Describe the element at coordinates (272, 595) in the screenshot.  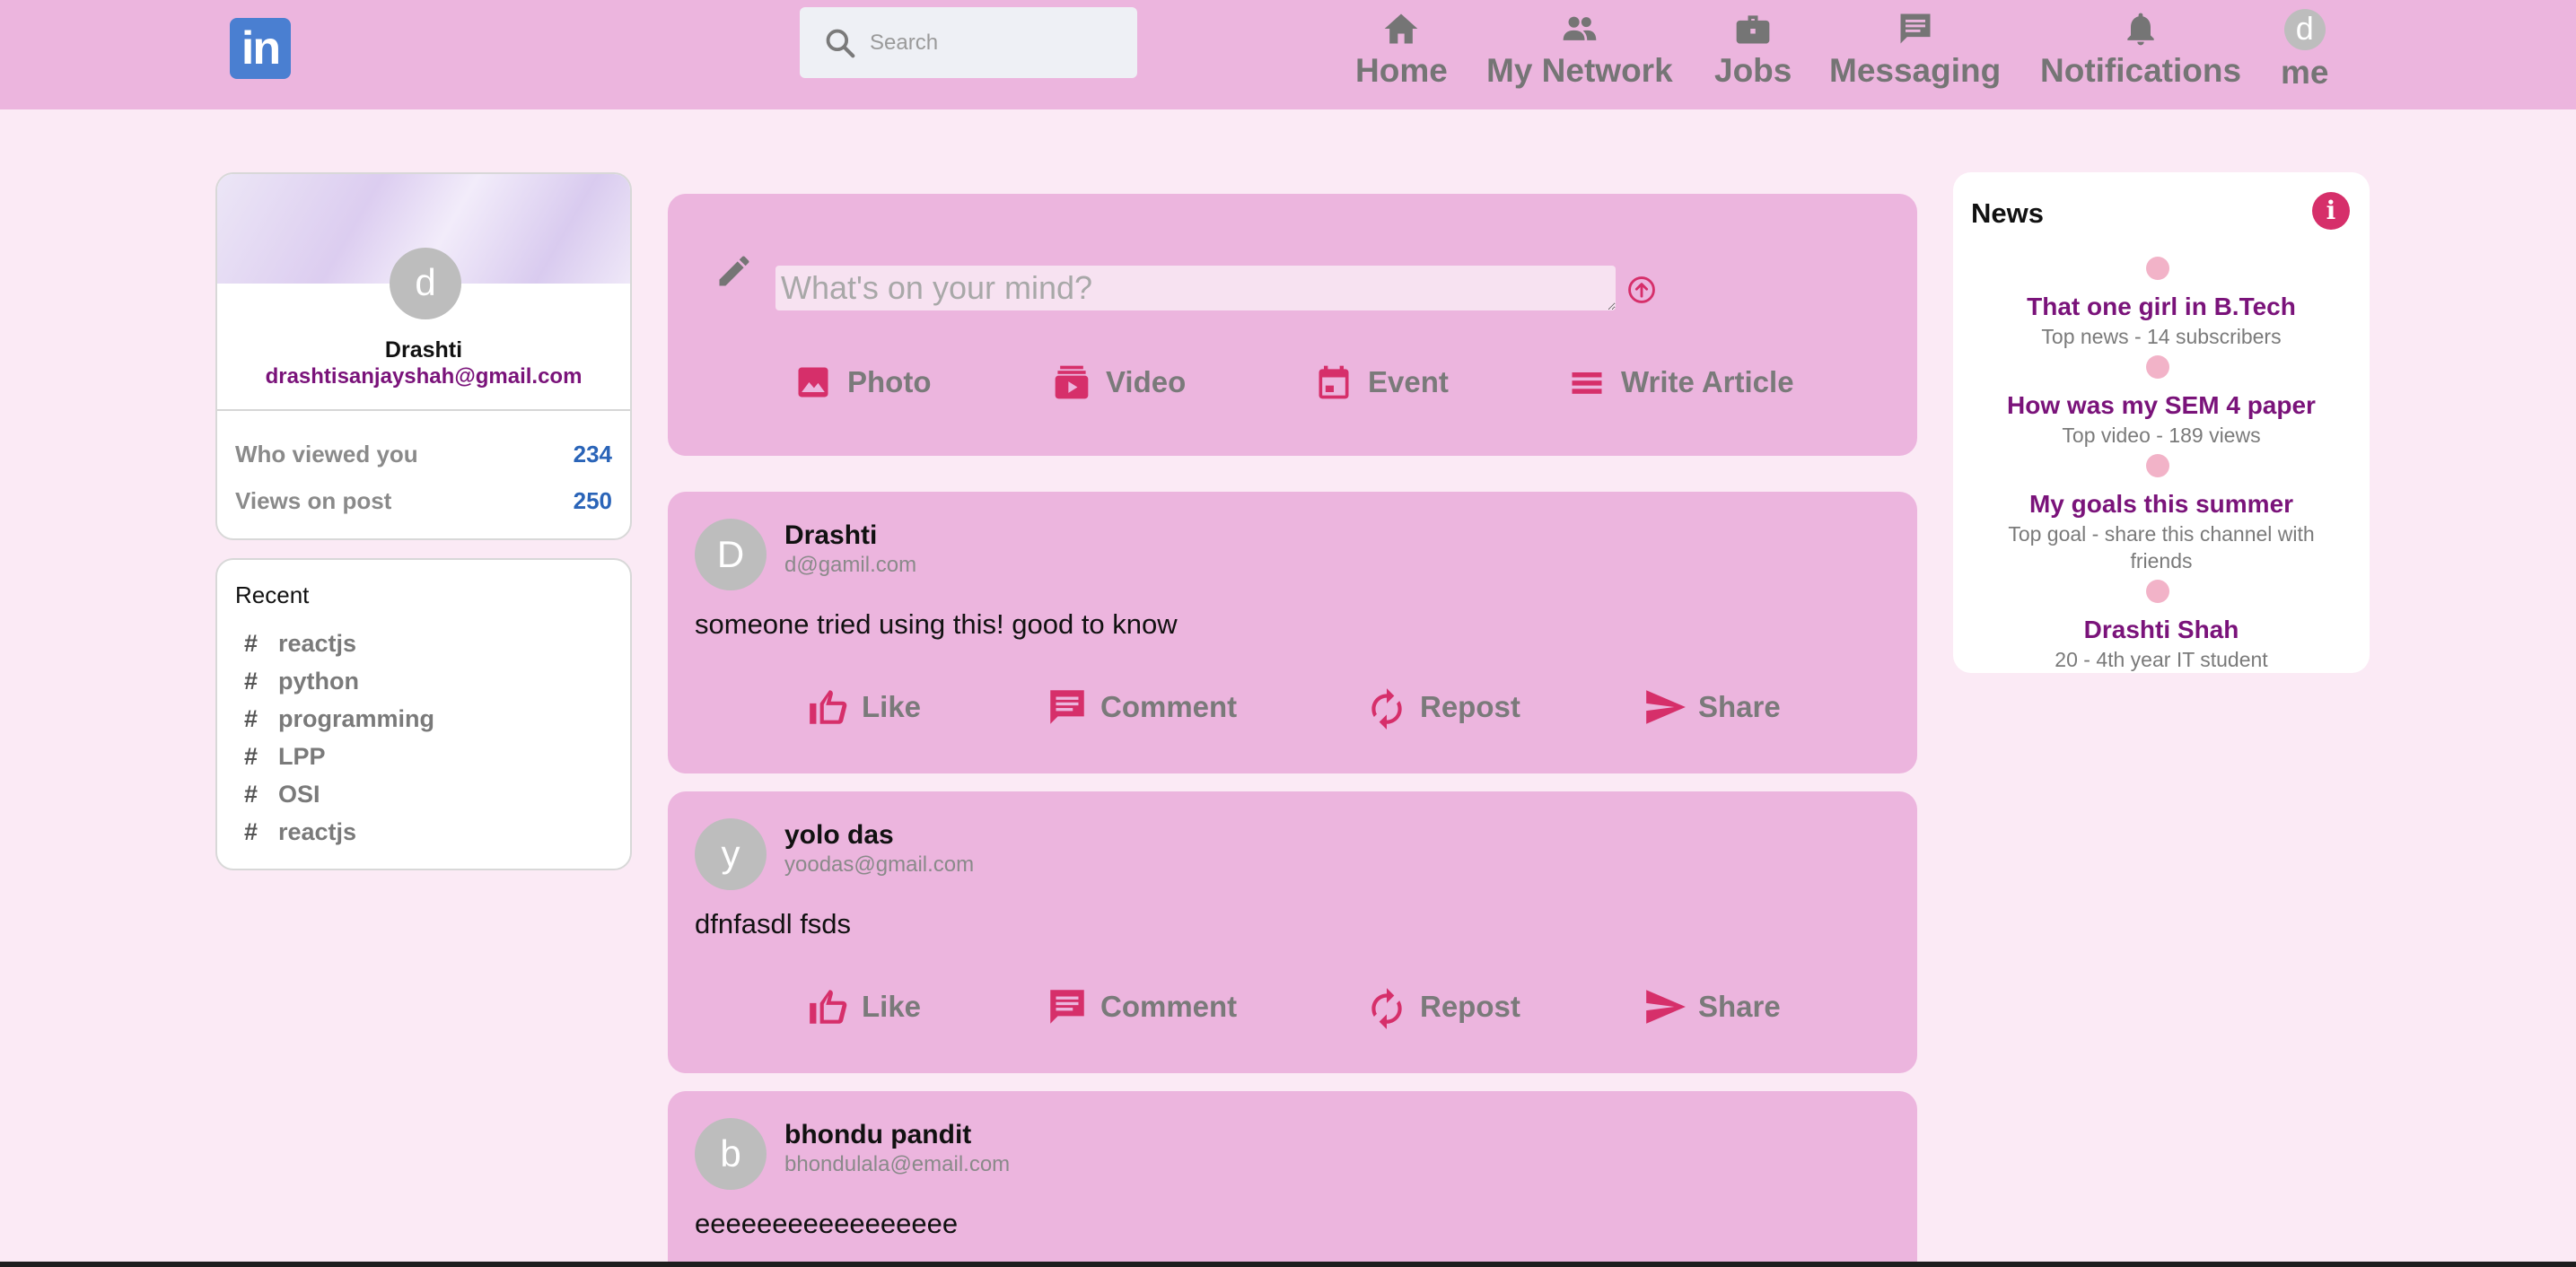
I see `recent-title: Recent` at that location.